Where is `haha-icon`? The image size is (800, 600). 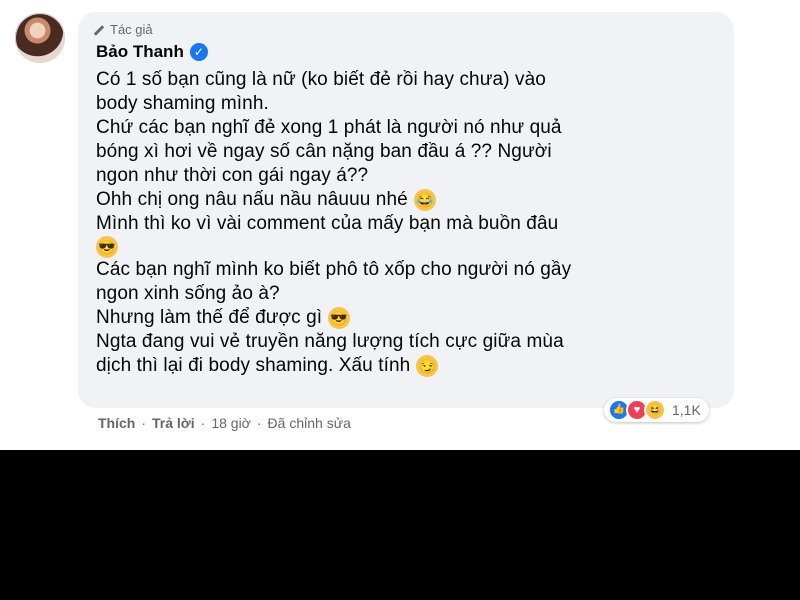 haha-icon is located at coordinates (655, 410).